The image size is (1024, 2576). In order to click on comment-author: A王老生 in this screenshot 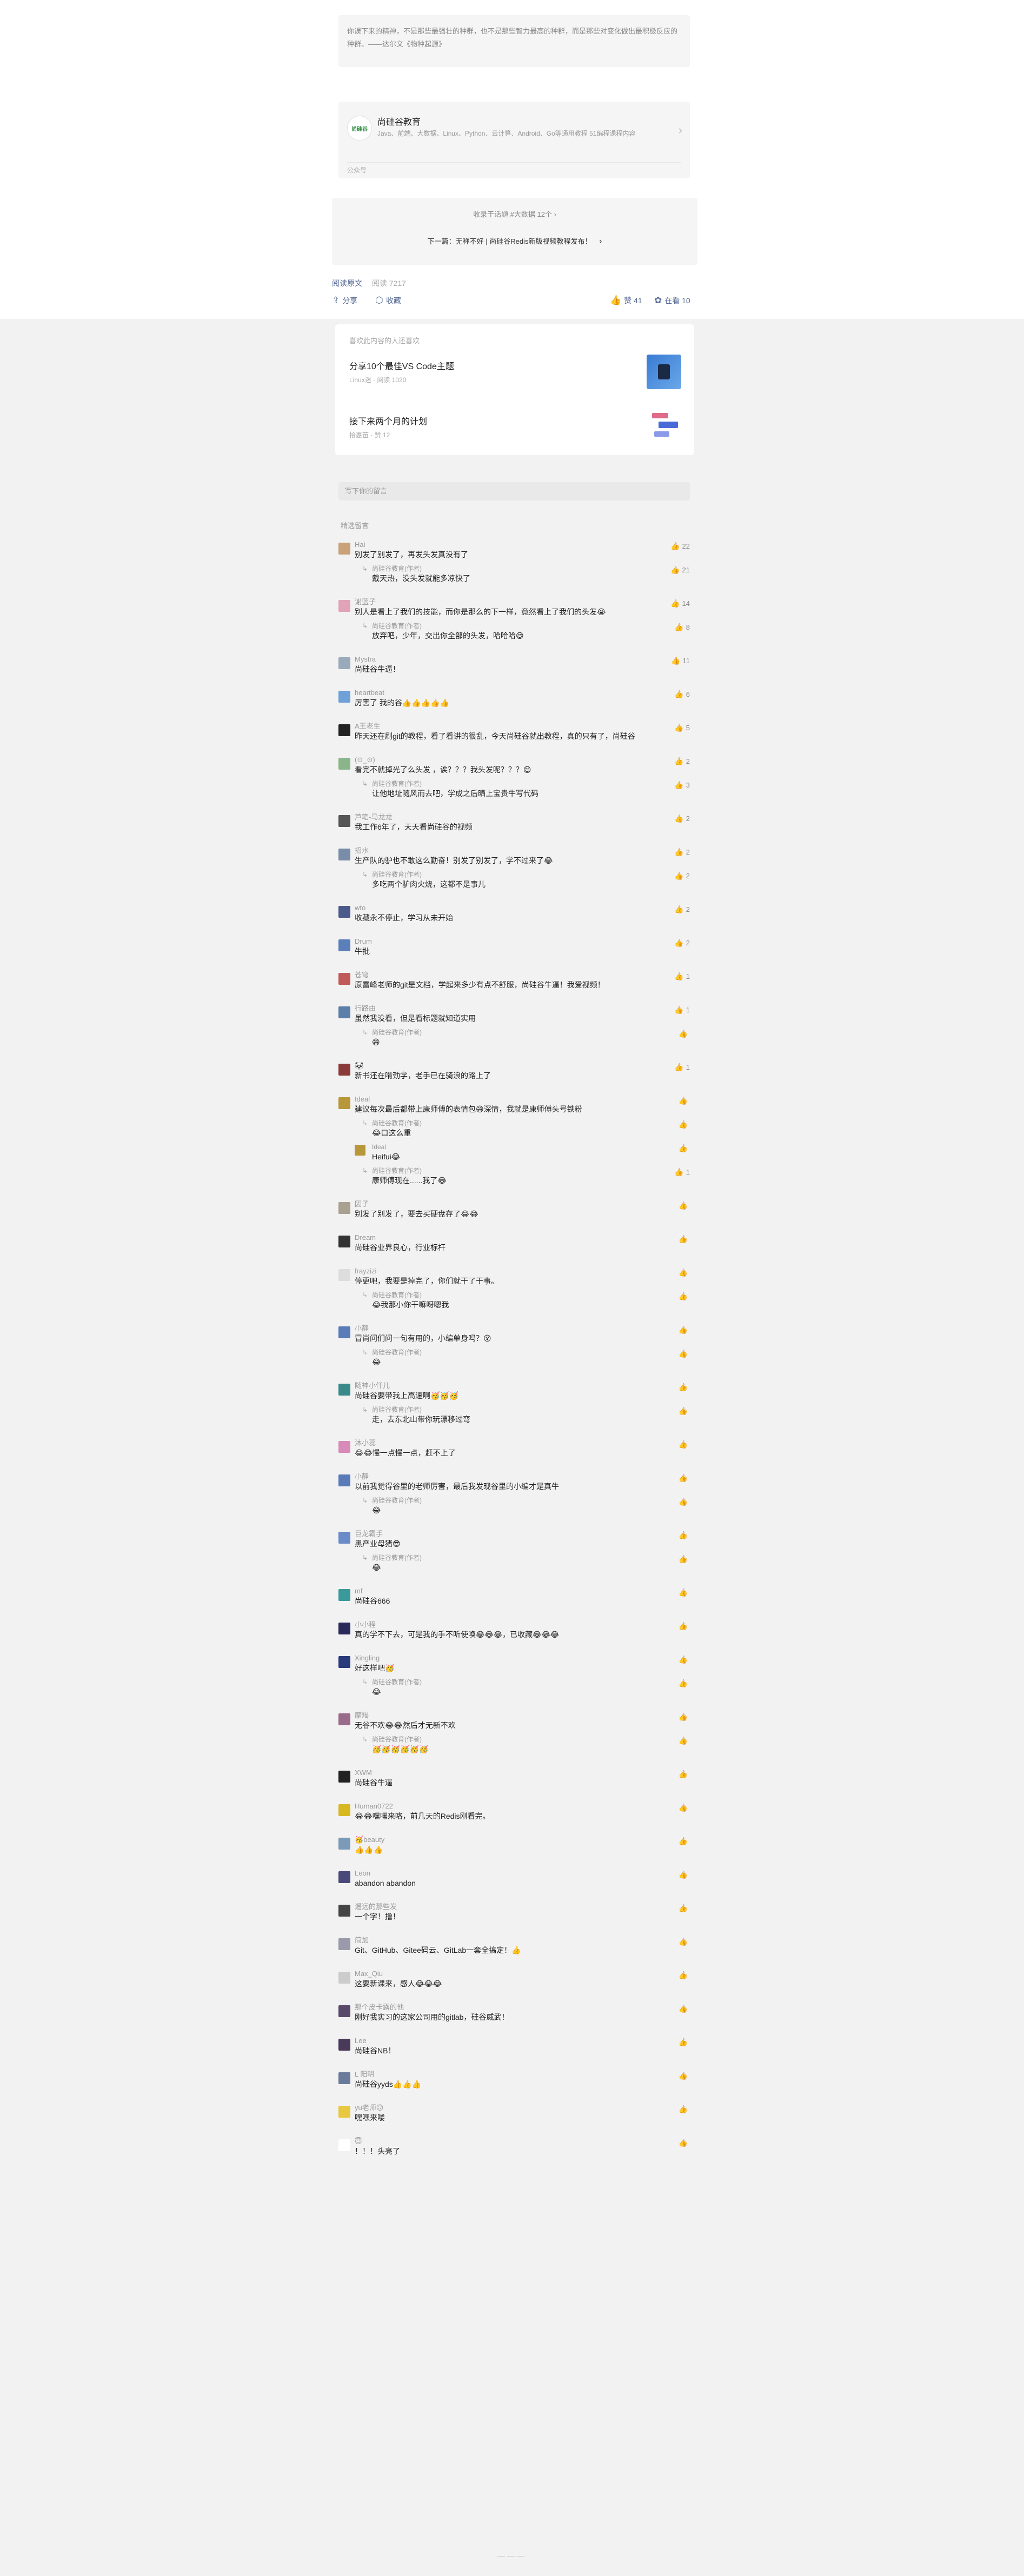, I will do `click(522, 726)`.